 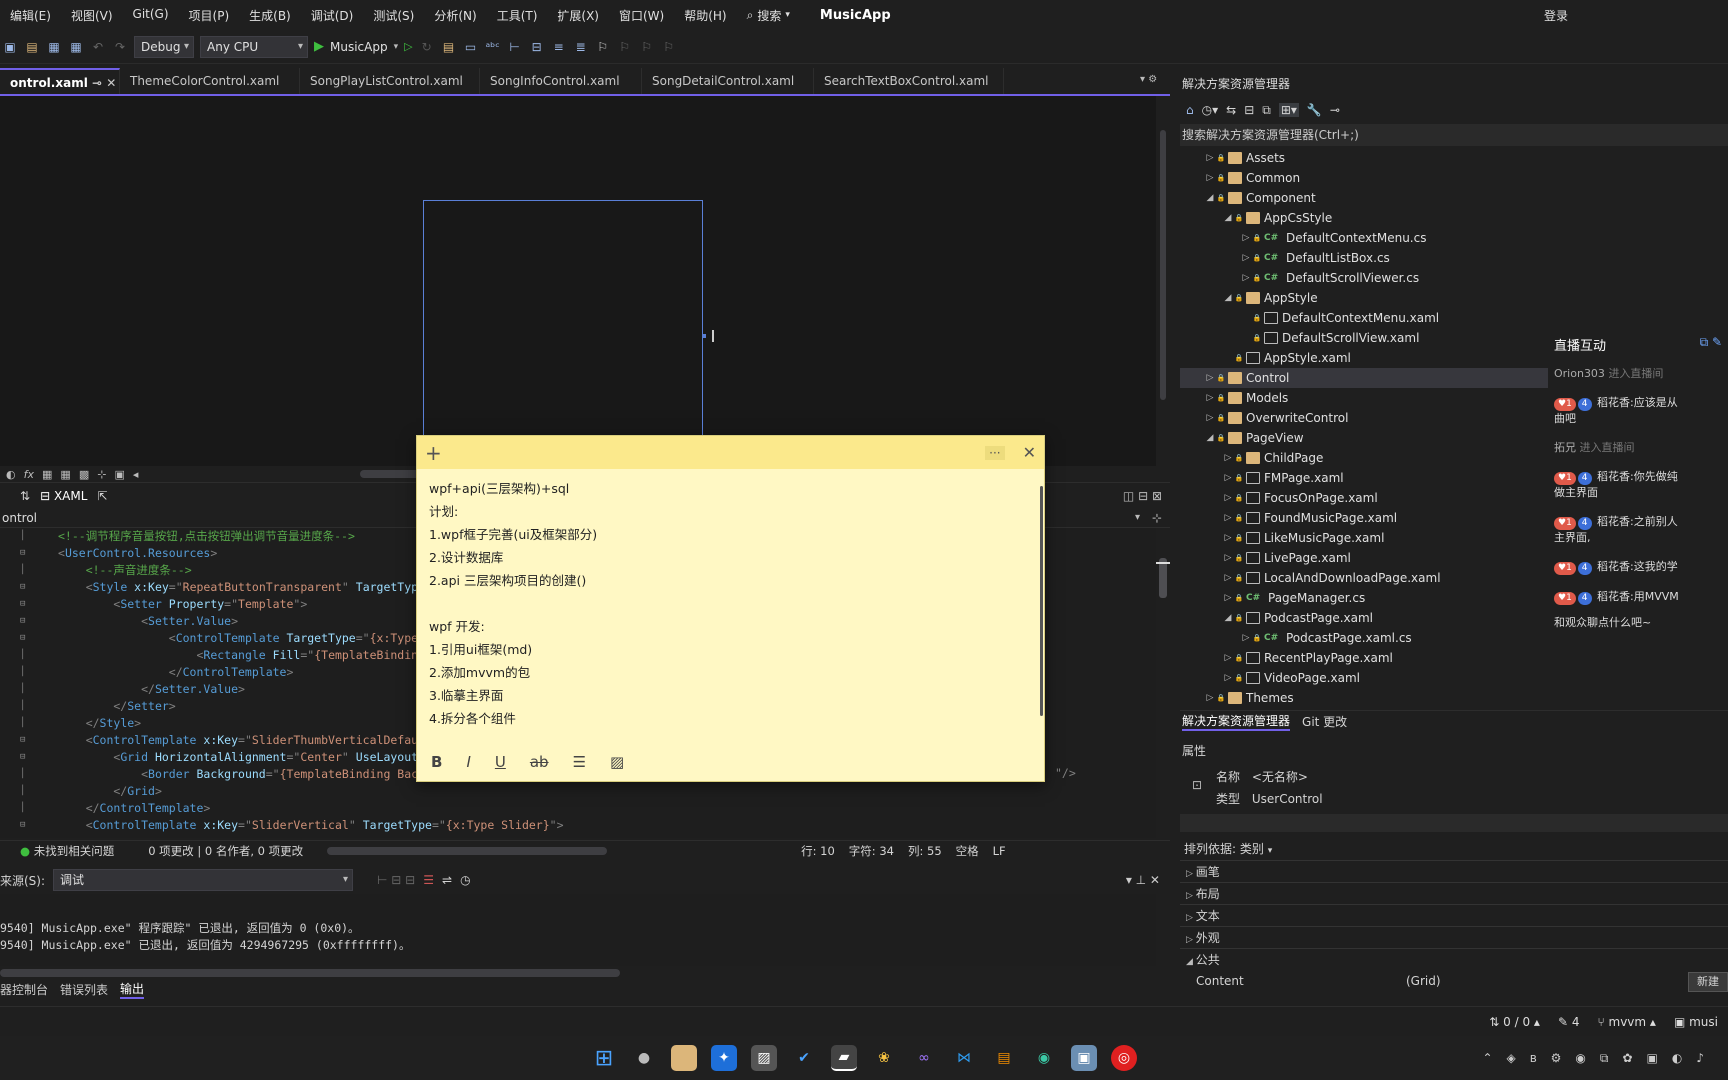 I want to click on menu-item: 编辑(E), so click(x=30, y=15).